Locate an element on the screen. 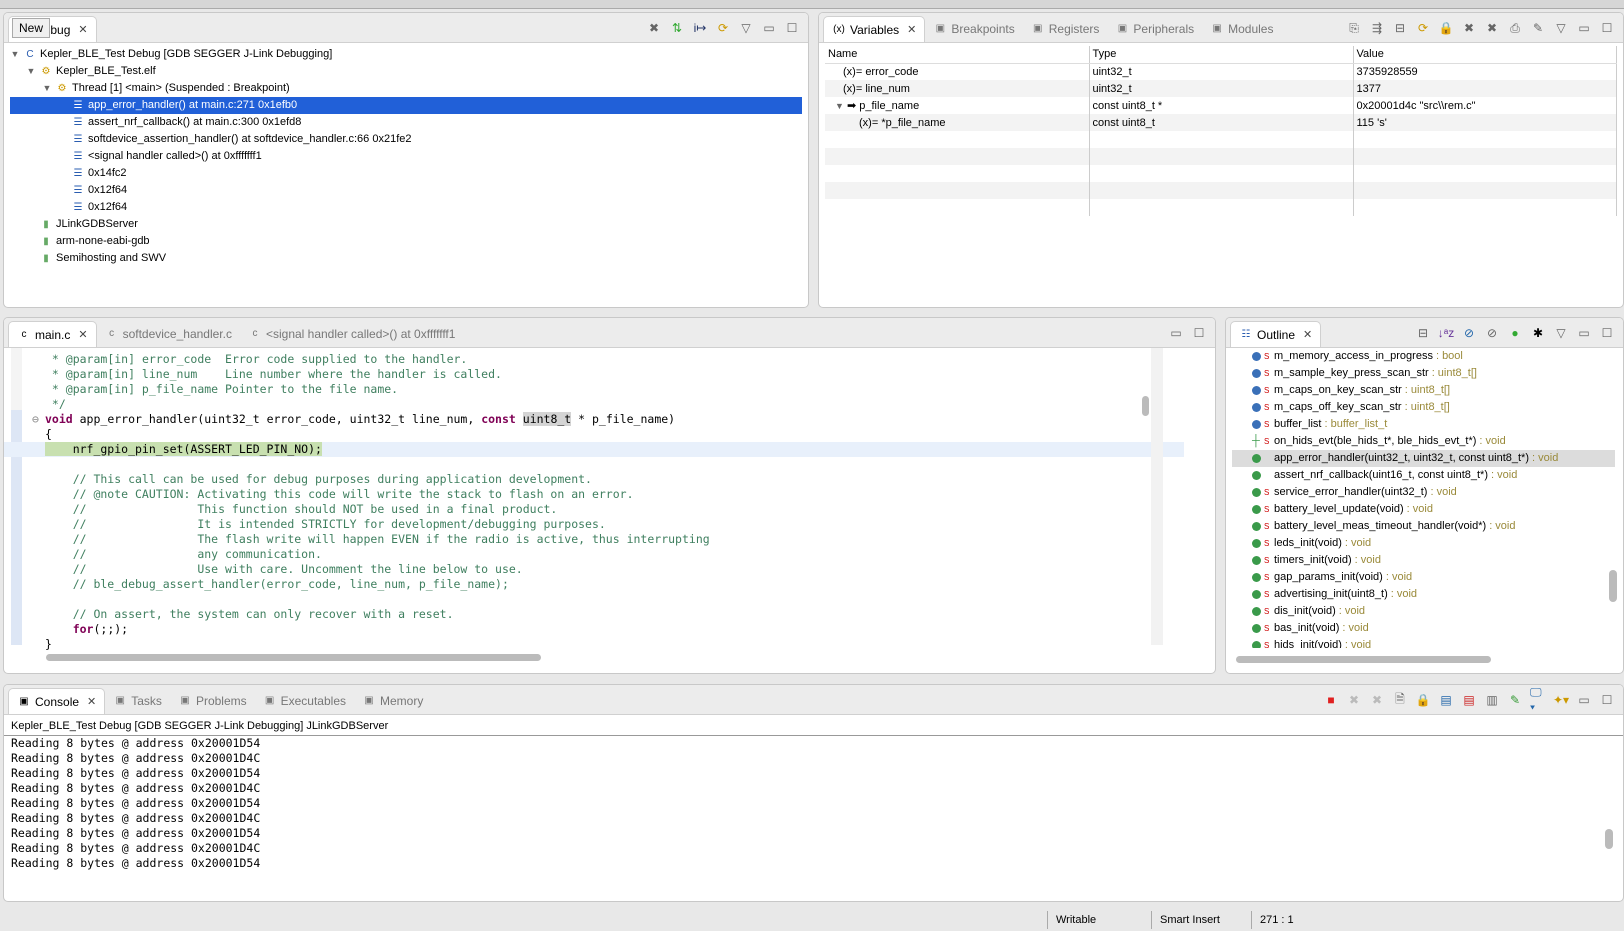 The height and width of the screenshot is (931, 1624). tab-signal-handler-called-at-0xfffffff1: c <signal handler called>() at 0xfffffff1 is located at coordinates (351, 334).